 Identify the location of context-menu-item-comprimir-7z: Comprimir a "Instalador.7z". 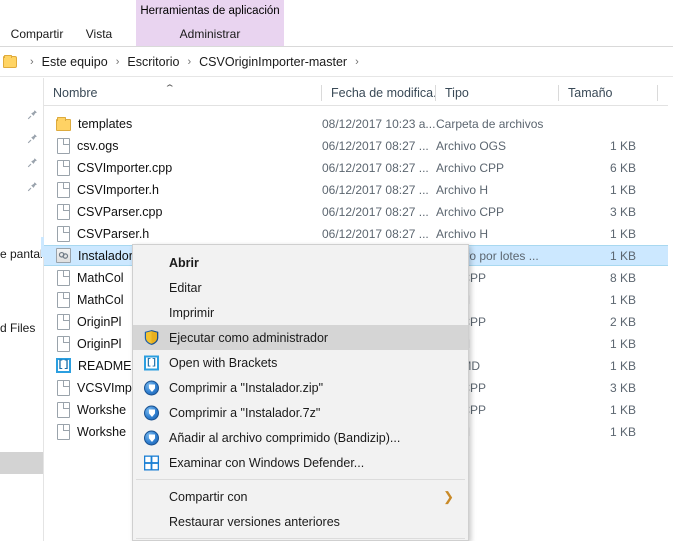
(300, 412).